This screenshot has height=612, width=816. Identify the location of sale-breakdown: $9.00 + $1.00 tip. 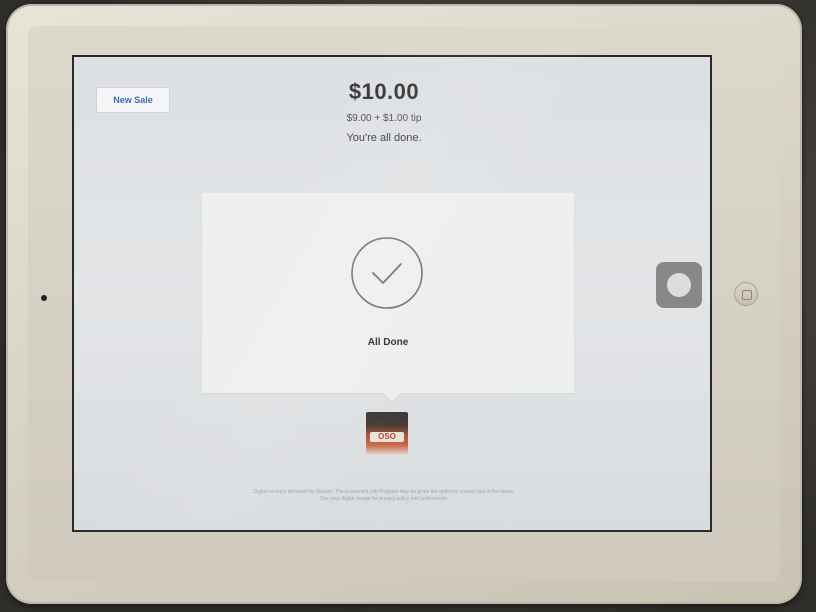
(384, 118).